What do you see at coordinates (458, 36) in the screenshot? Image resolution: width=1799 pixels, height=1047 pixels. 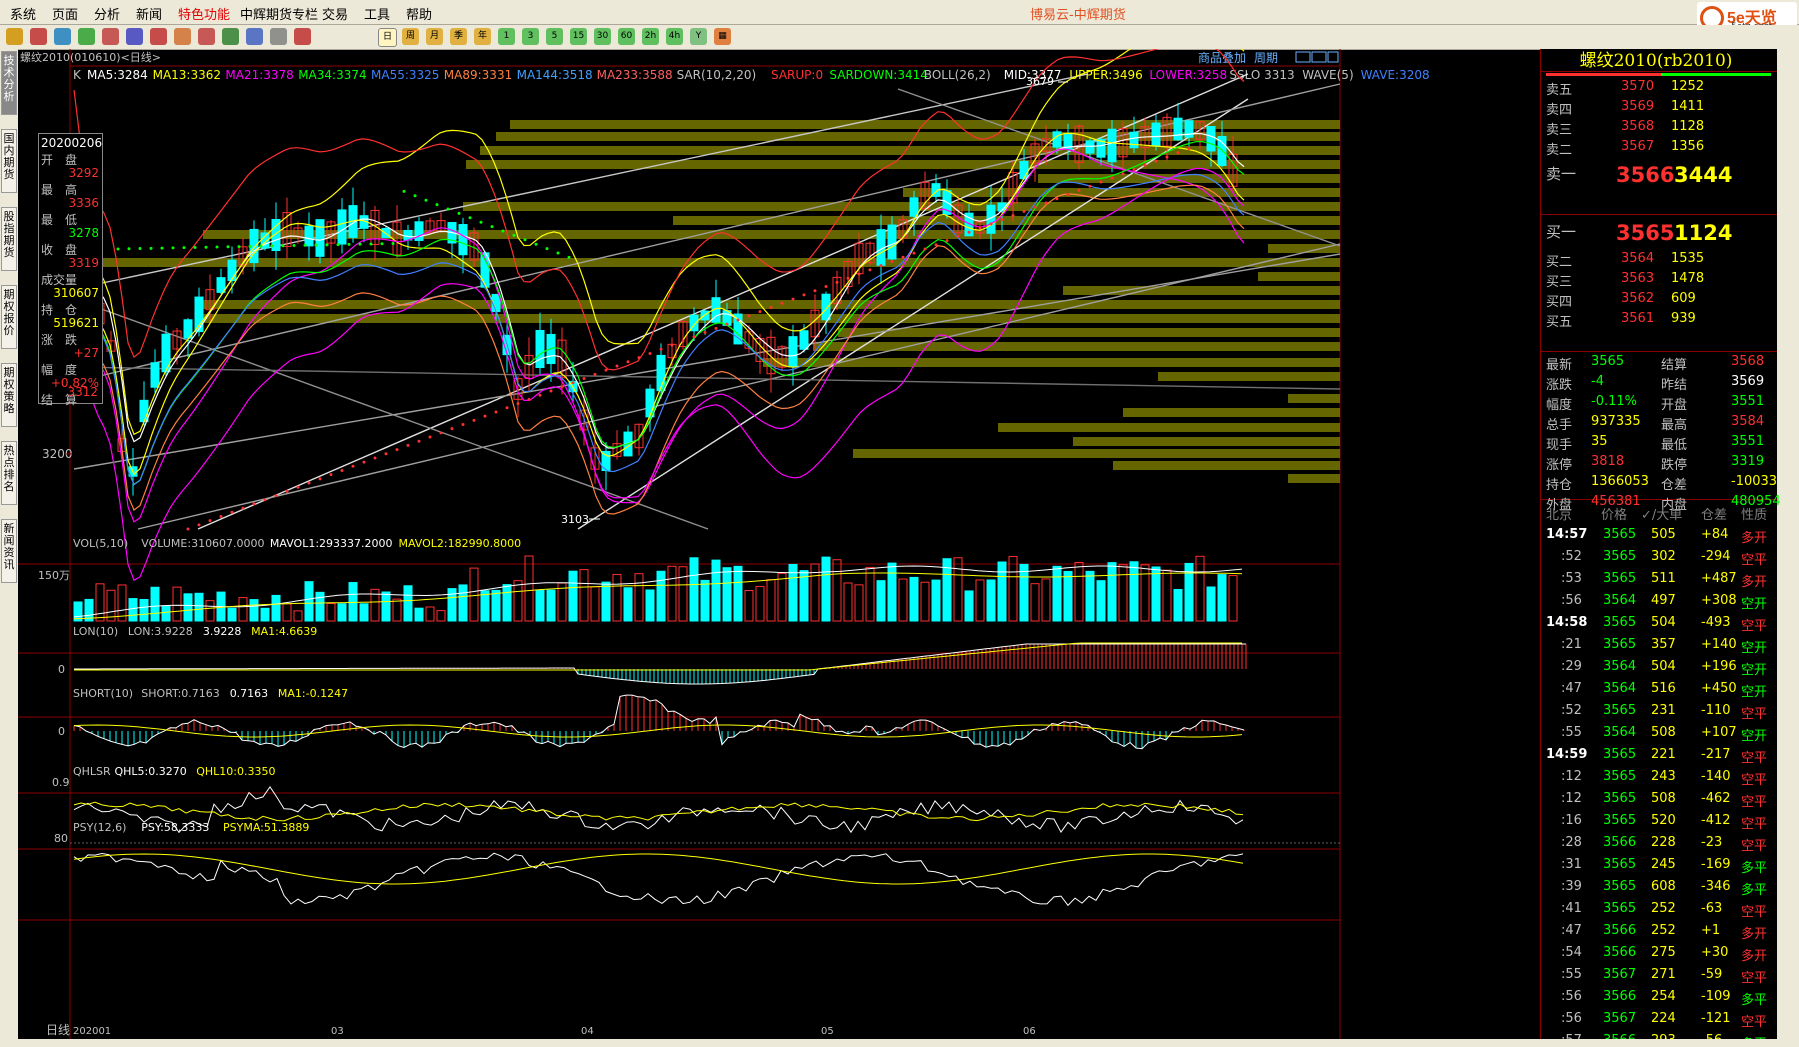 I see `period-button-2: 季` at bounding box center [458, 36].